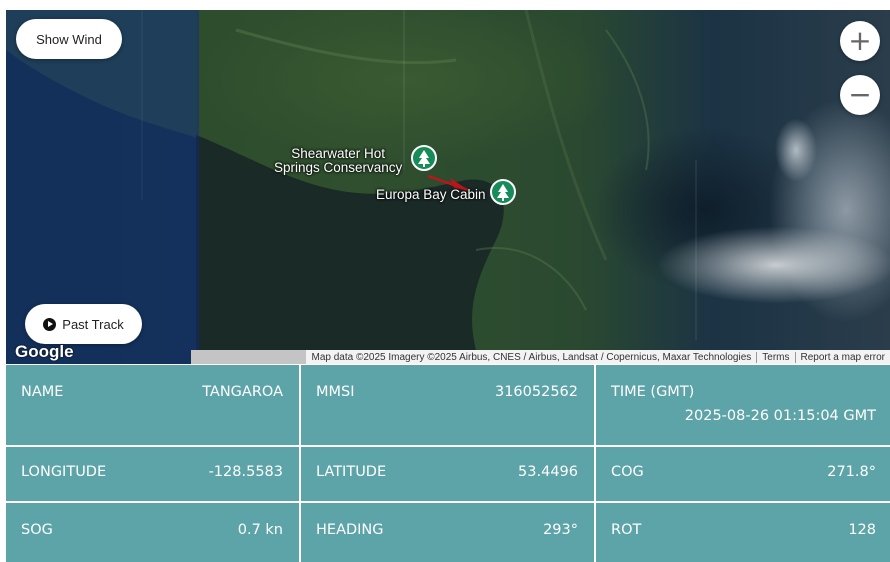  Describe the element at coordinates (44, 351) in the screenshot. I see `google-logo: Google` at that location.